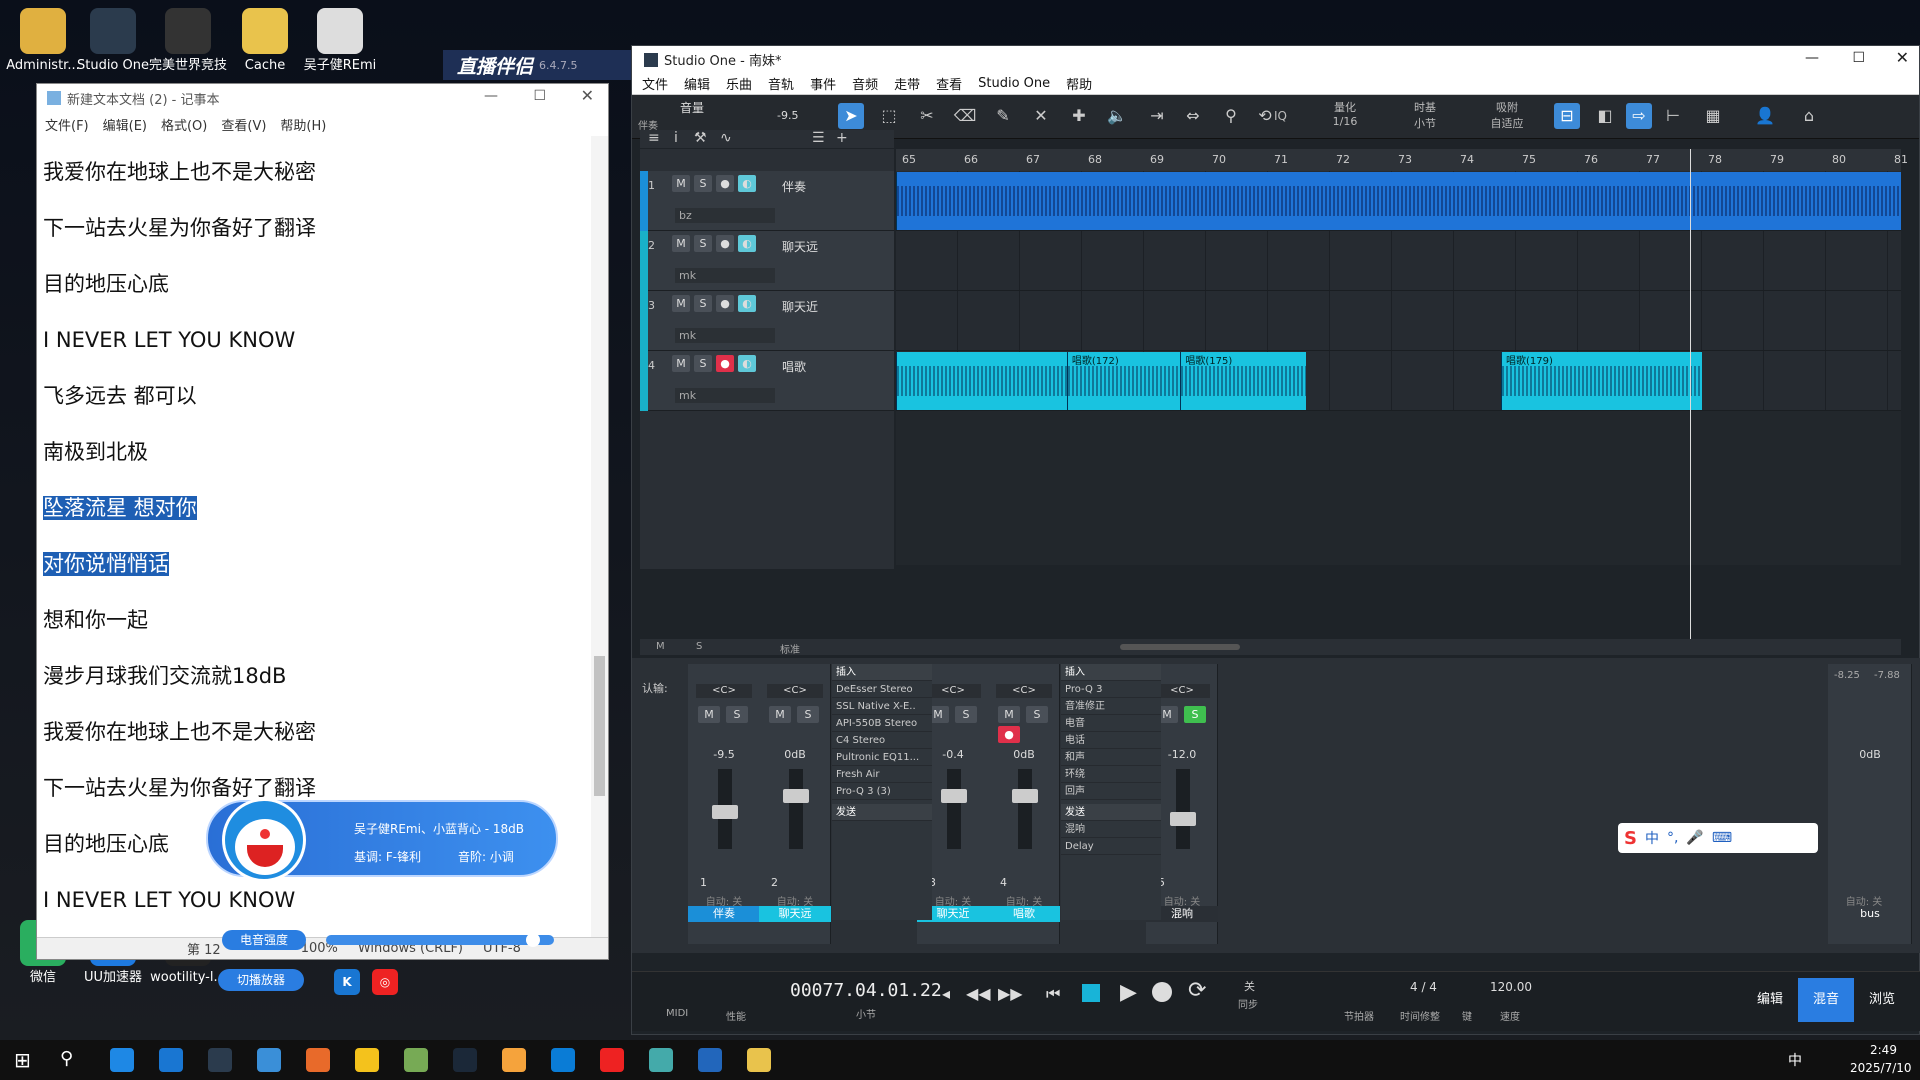  I want to click on s1-menu-item: 编辑, so click(697, 83).